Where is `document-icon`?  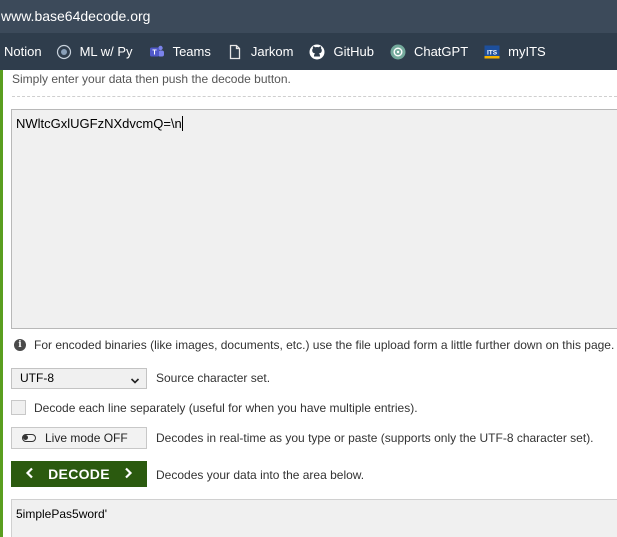
document-icon is located at coordinates (235, 52).